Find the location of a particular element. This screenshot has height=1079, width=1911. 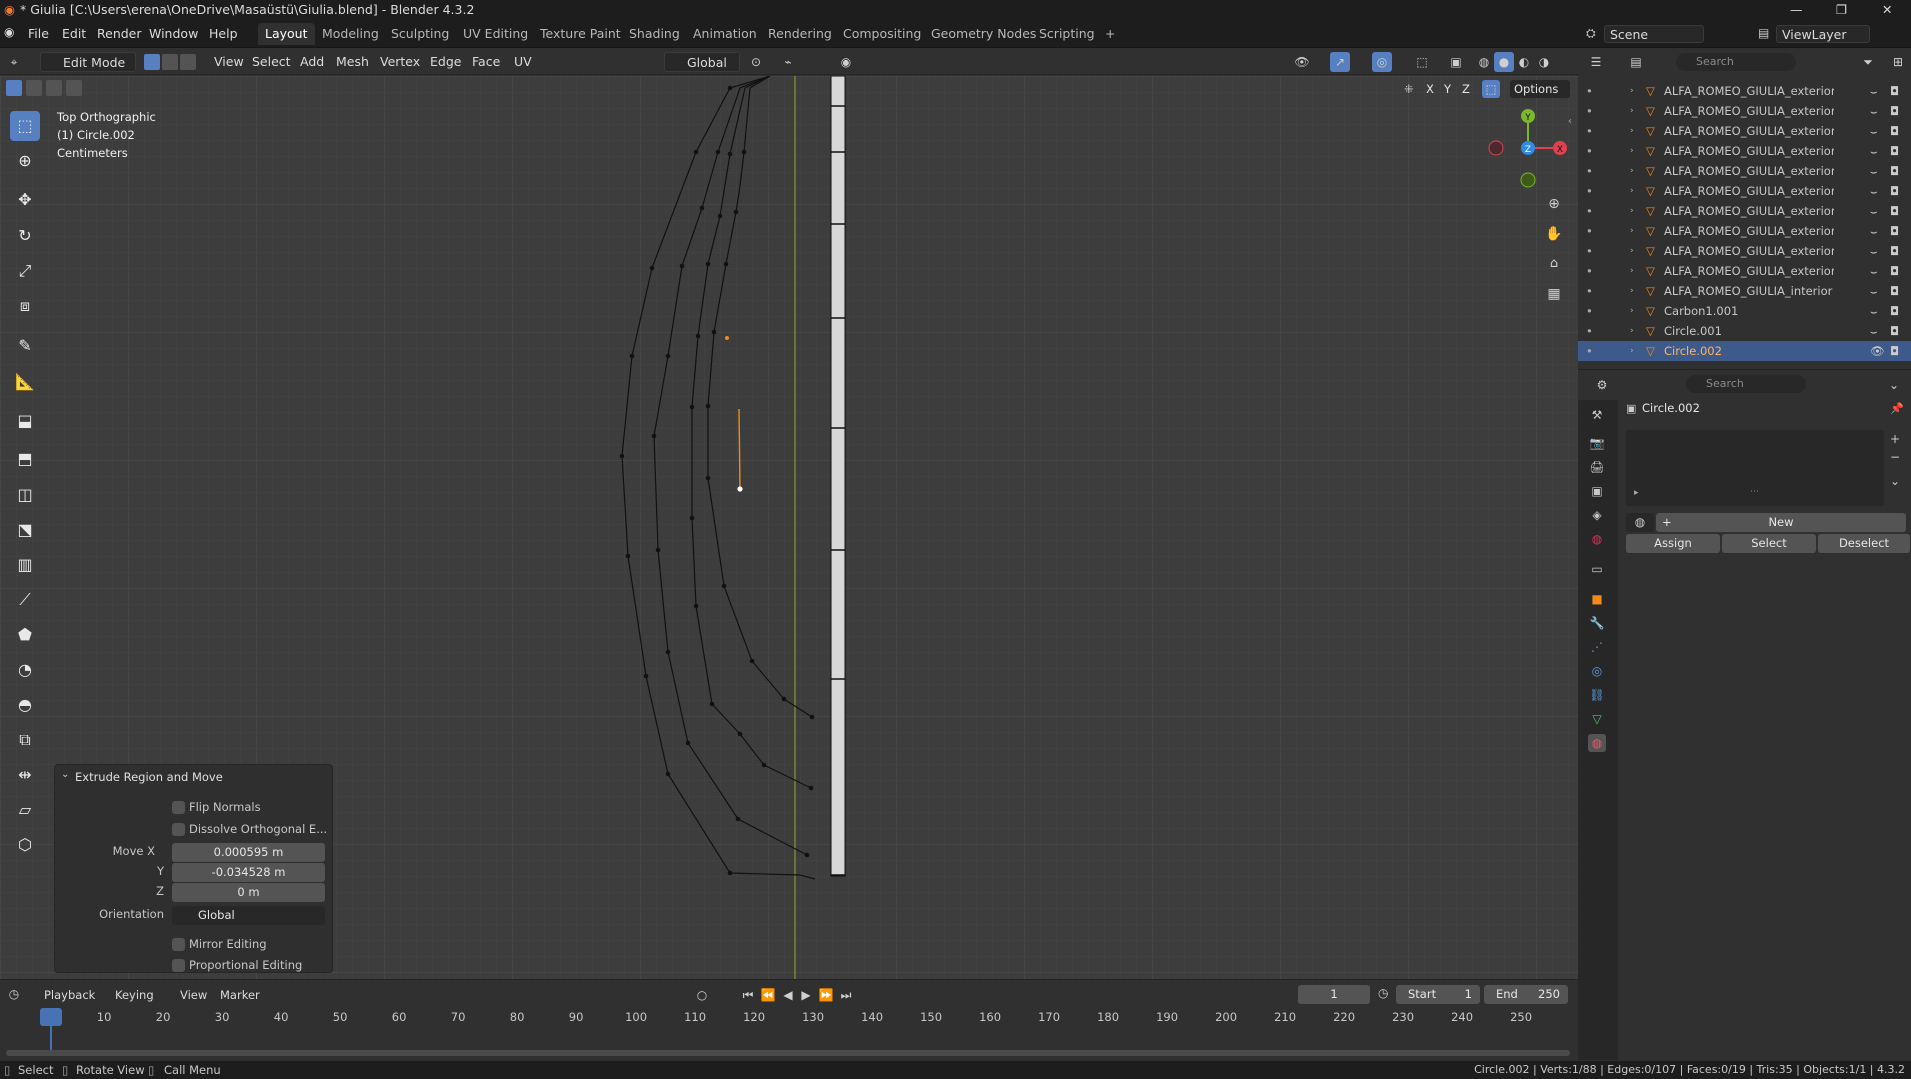

tab-uv-editing: UV Editing is located at coordinates (495, 34).